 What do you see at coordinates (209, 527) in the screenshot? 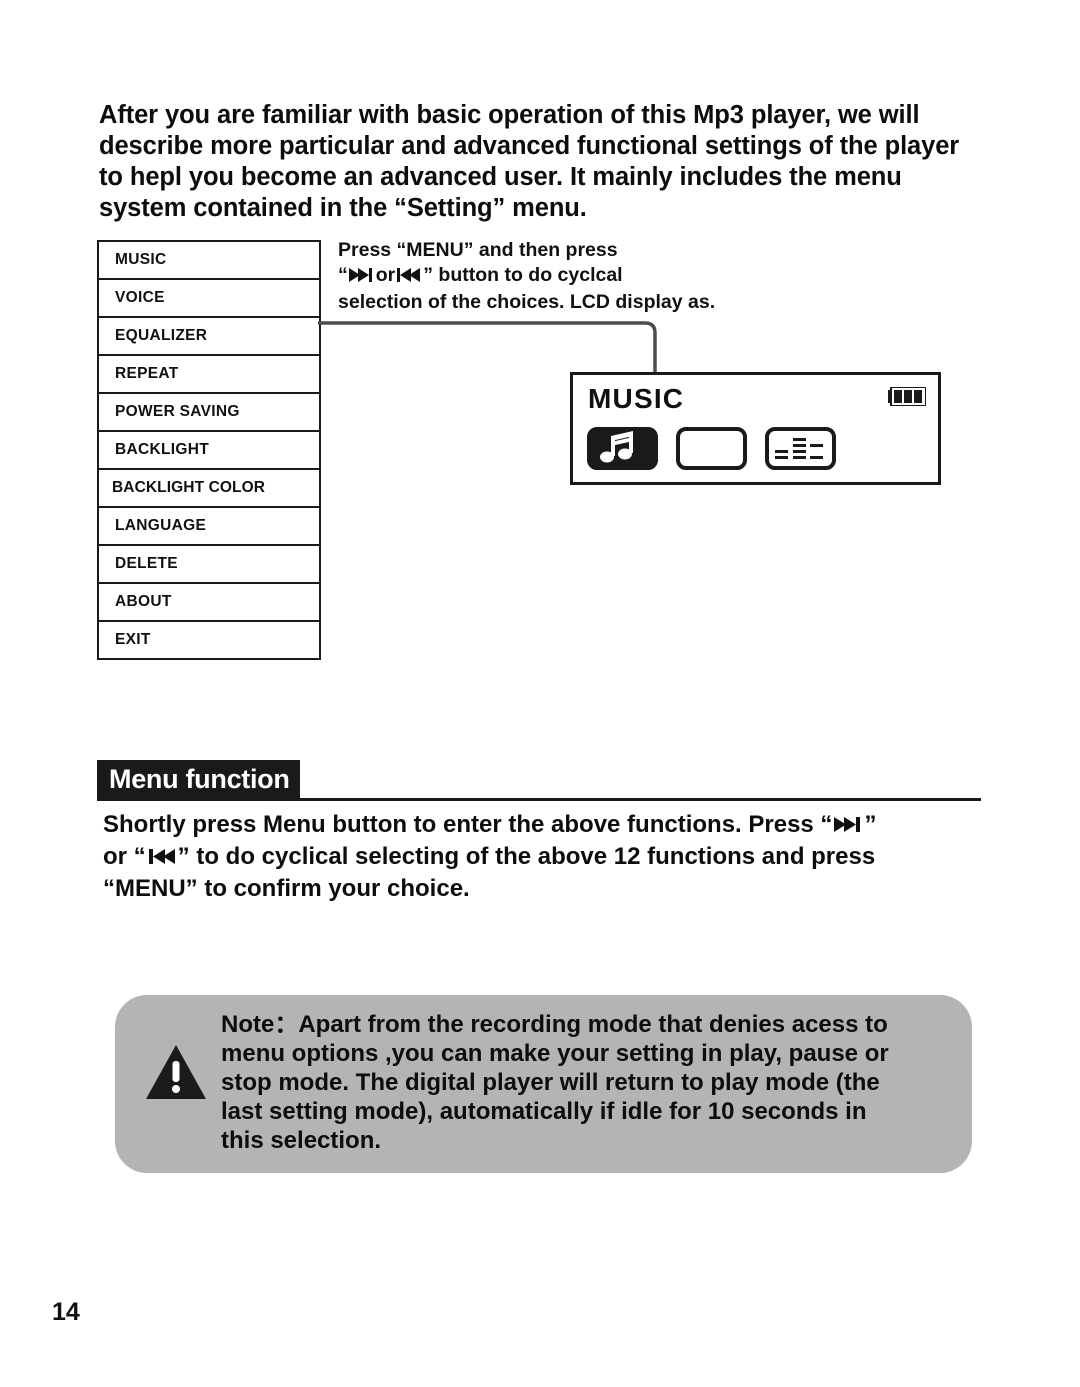
I see `menu-row-language: LANGUAGE` at bounding box center [209, 527].